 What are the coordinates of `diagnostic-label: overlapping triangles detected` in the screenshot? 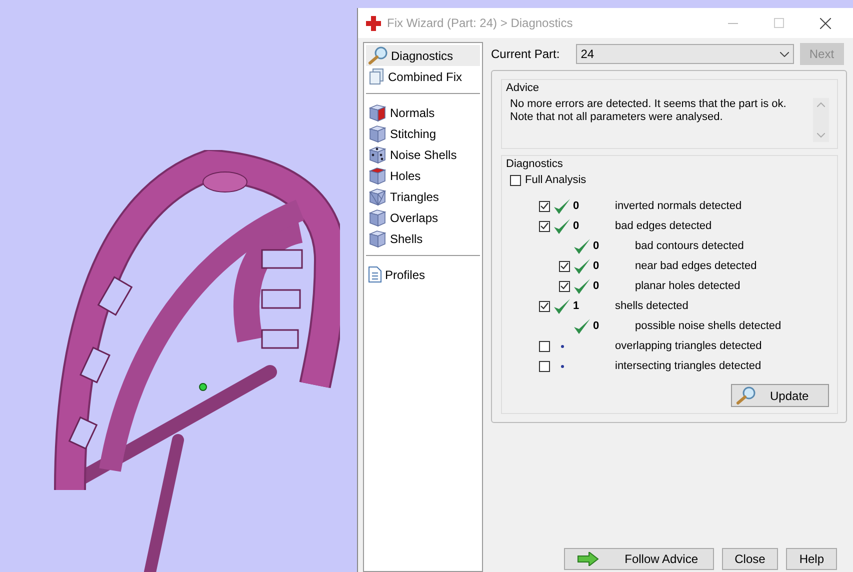 It's located at (688, 346).